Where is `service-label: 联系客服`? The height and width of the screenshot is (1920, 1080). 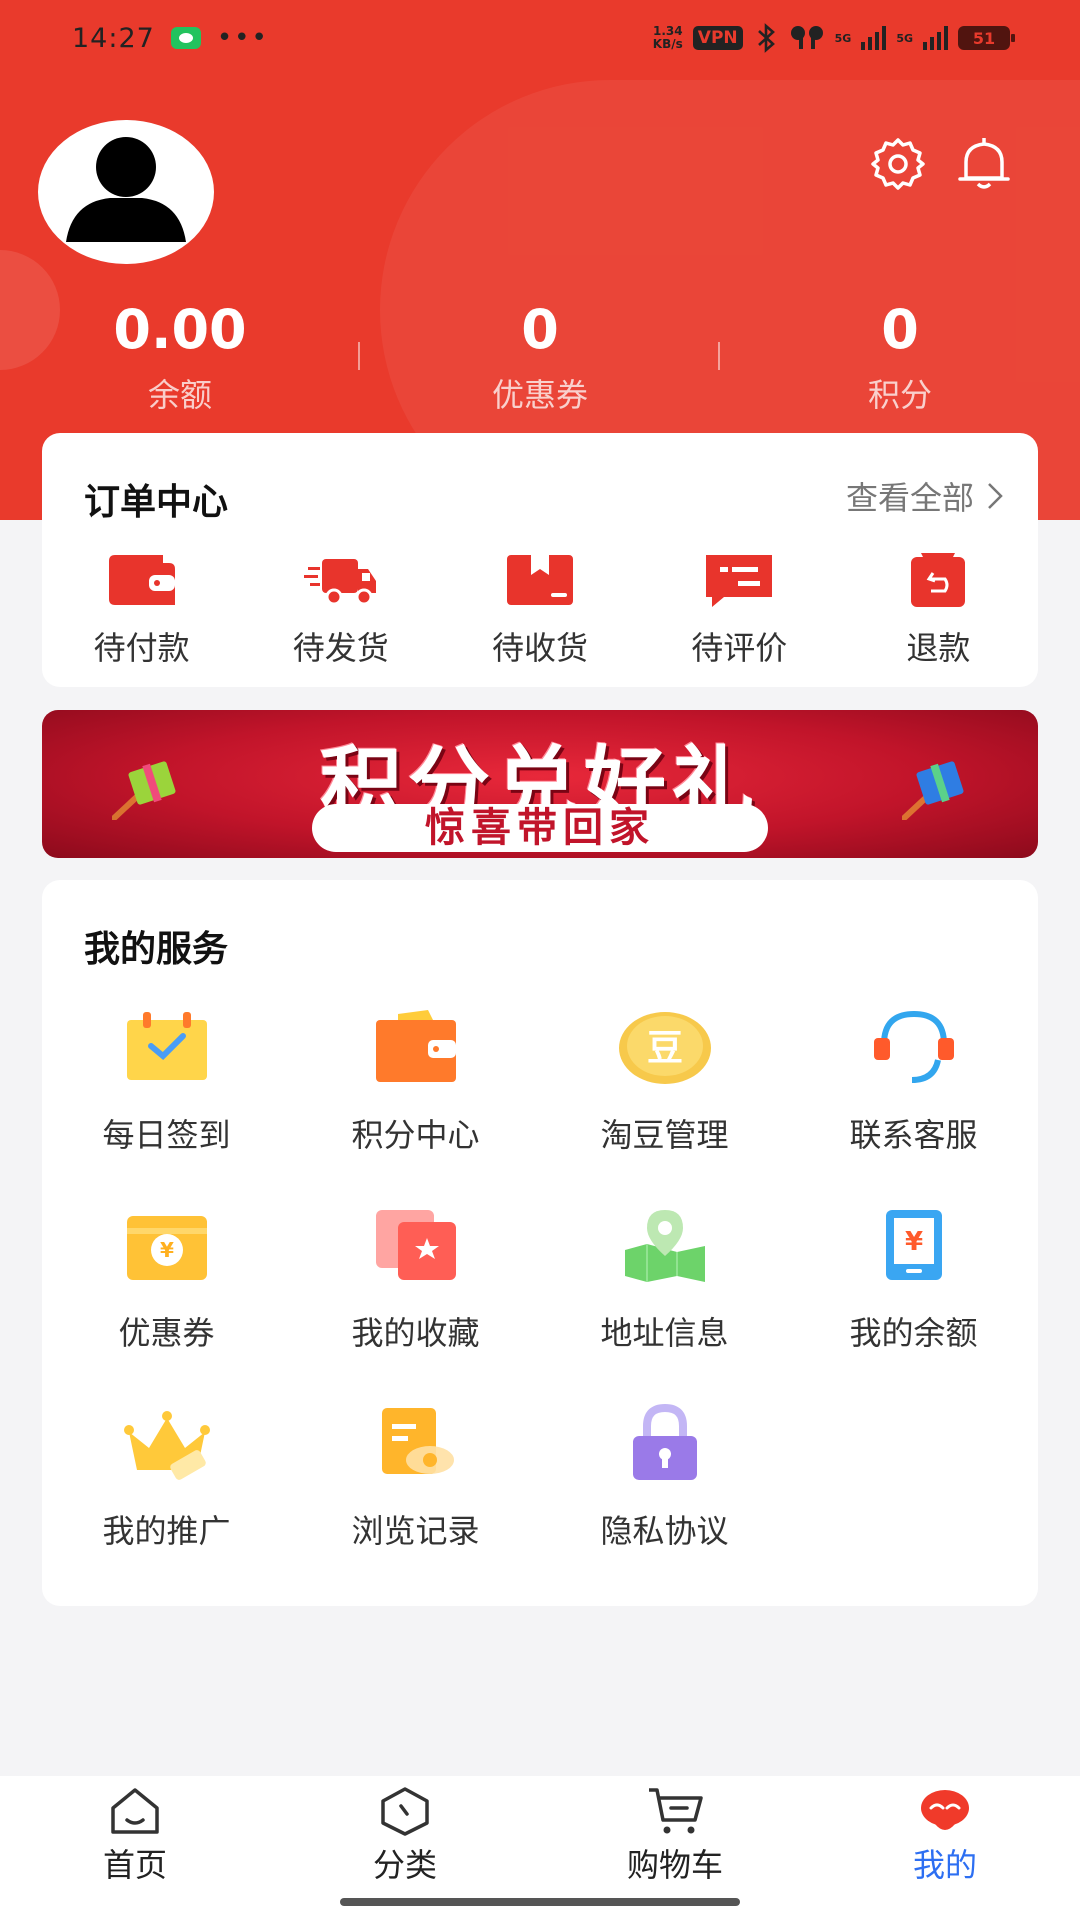
service-label: 联系客服 is located at coordinates (913, 1135).